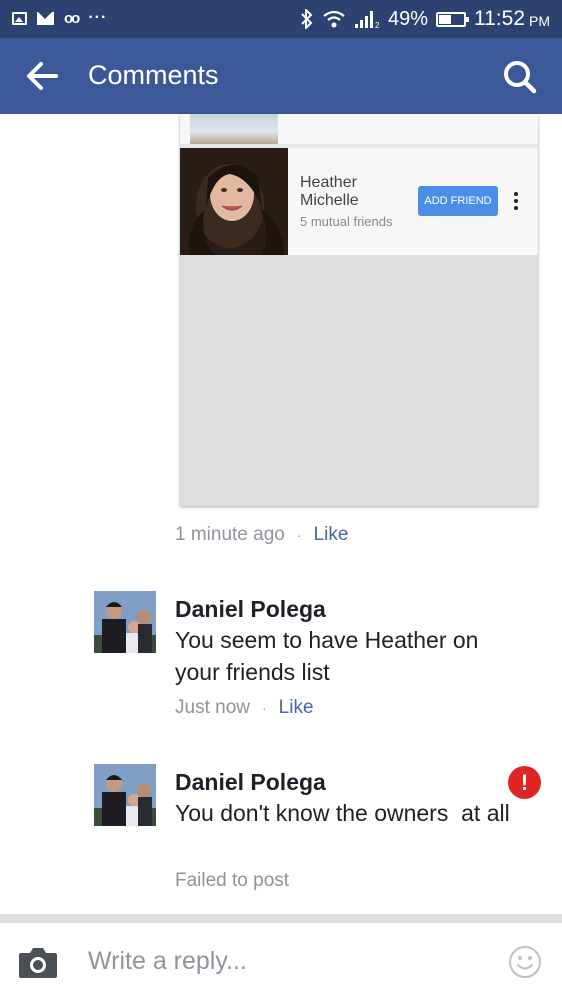 Image resolution: width=562 pixels, height=1000 pixels. Describe the element at coordinates (19, 18) in the screenshot. I see `image-icon` at that location.